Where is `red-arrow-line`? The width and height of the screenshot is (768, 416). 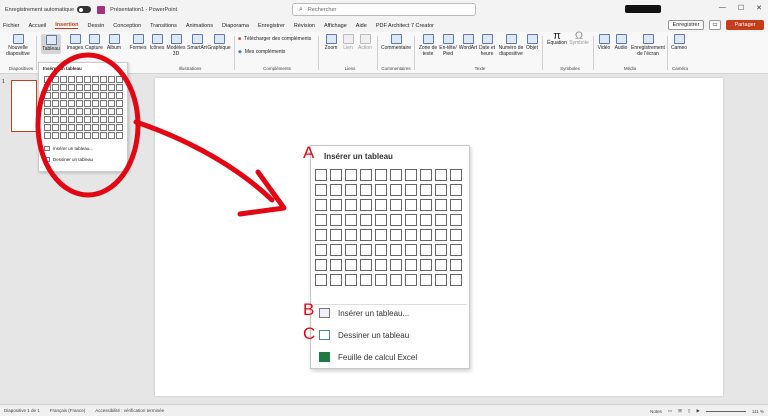
red-arrow-line is located at coordinates (204, 161).